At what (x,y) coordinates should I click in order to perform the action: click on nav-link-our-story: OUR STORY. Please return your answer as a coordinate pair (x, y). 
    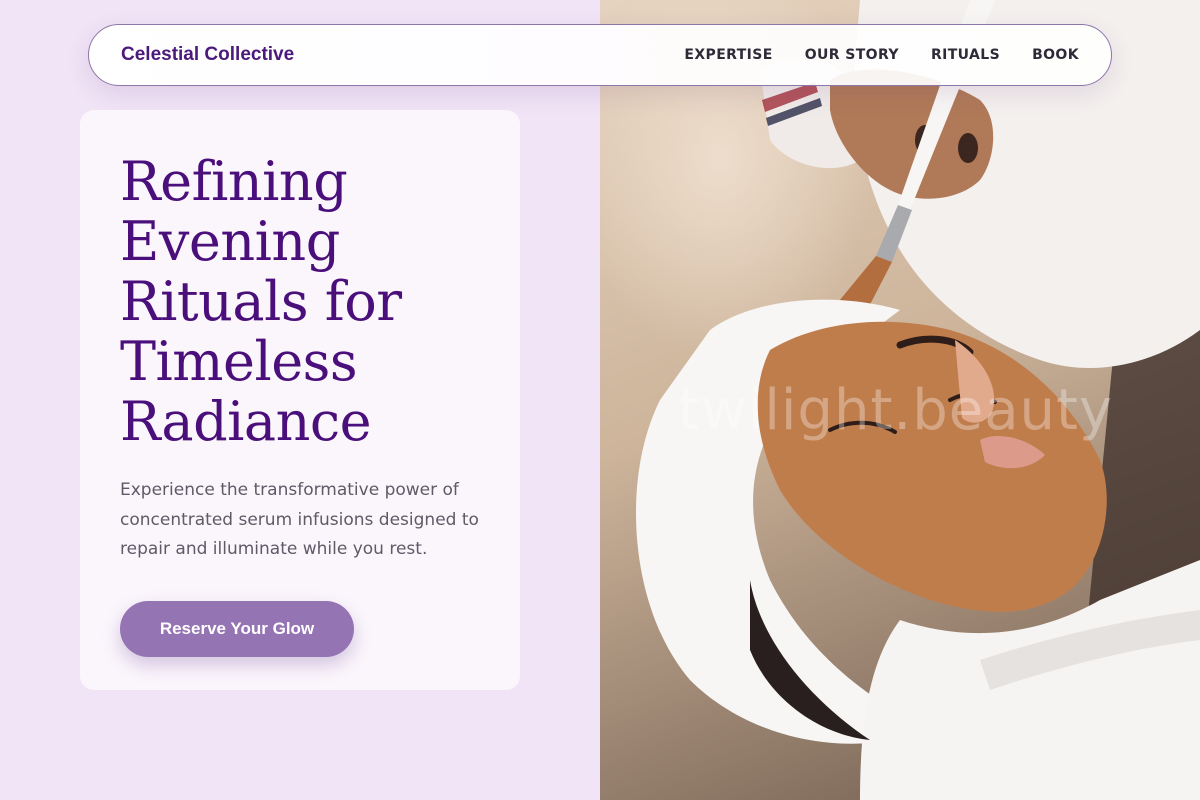
    Looking at the image, I should click on (852, 55).